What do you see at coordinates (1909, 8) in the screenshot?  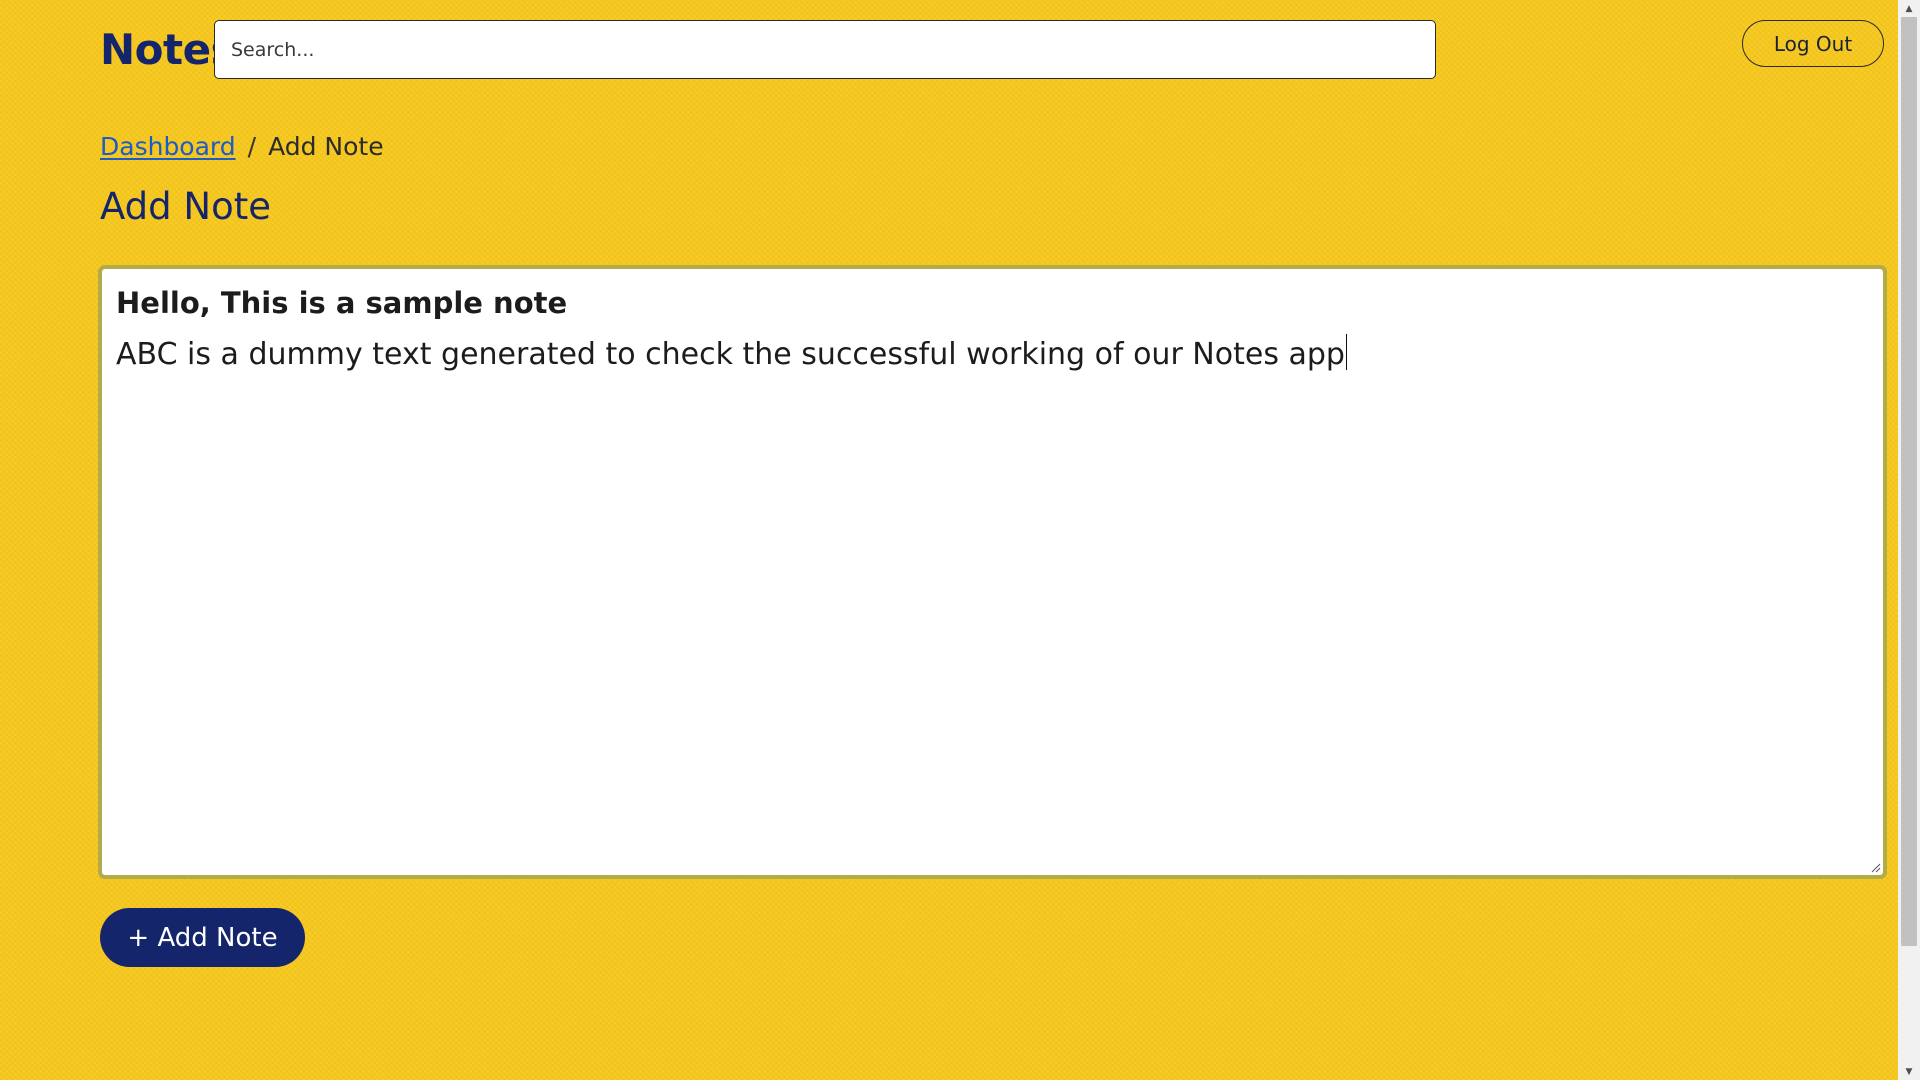 I see `chevron-up-icon: ▲` at bounding box center [1909, 8].